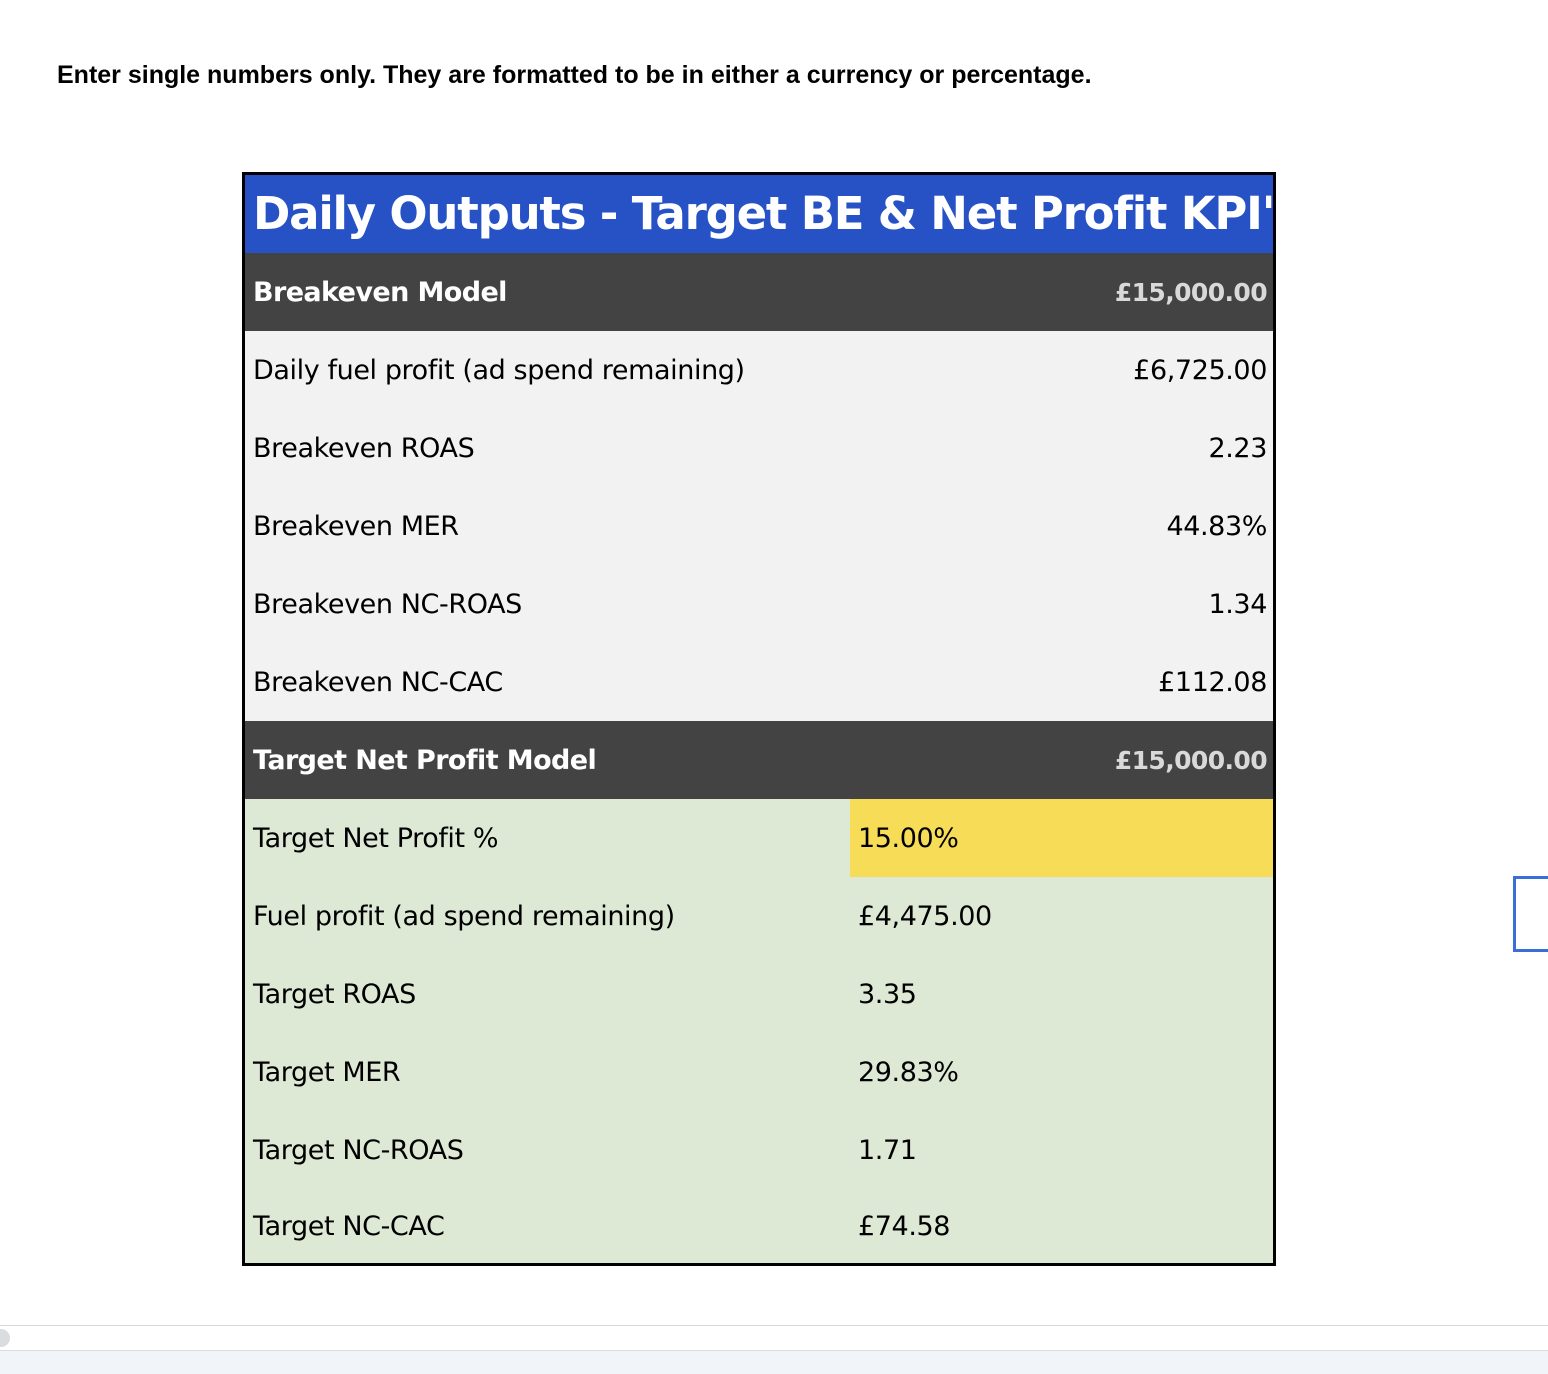  I want to click on breakeven-row: Breakeven ROAS 2.23, so click(759, 448).